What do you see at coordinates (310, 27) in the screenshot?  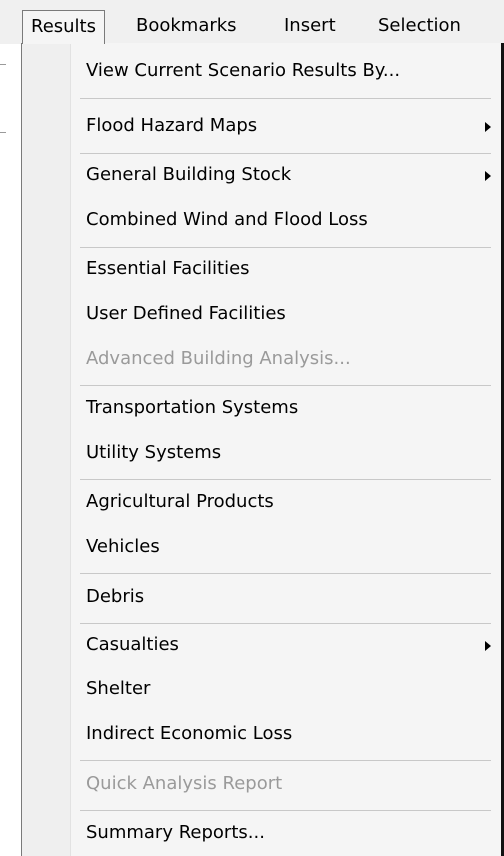 I see `menu-insert: Insert` at bounding box center [310, 27].